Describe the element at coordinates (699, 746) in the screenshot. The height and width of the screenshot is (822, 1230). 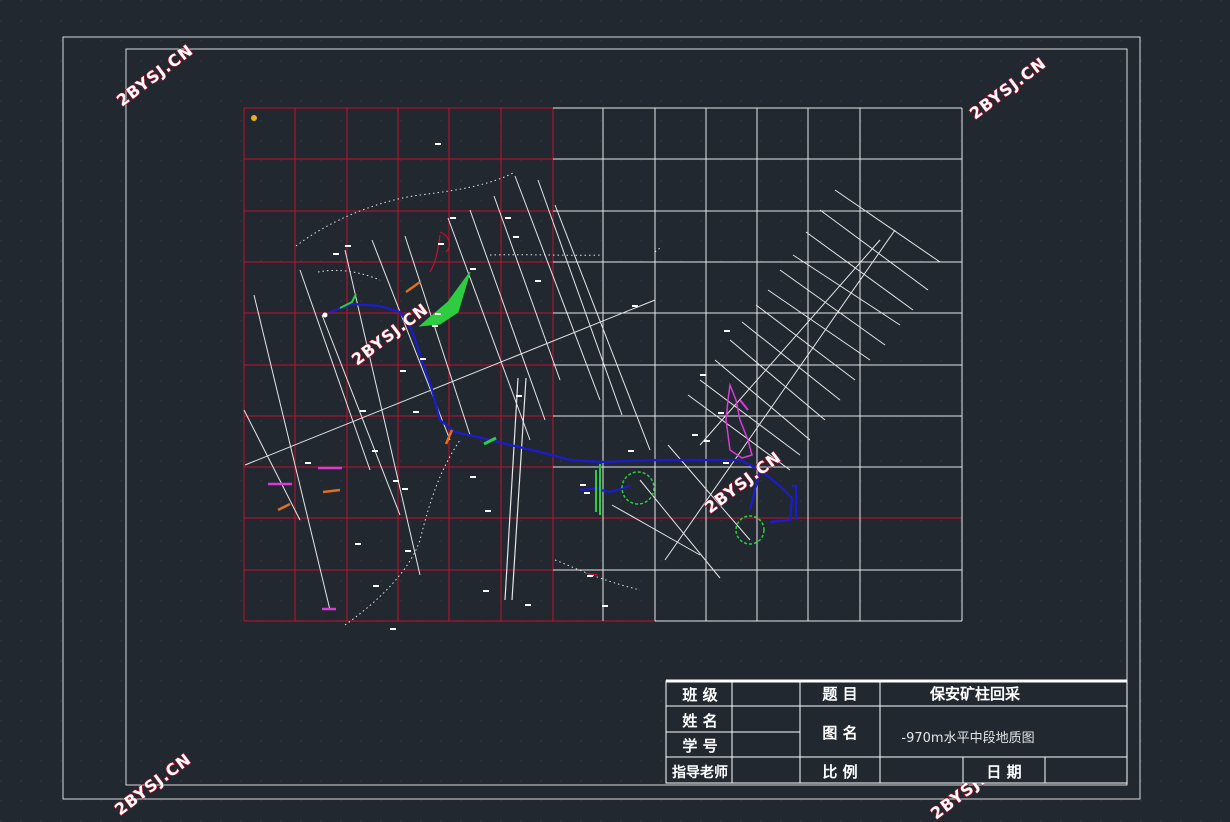
I see `student-id-label: 学 号` at that location.